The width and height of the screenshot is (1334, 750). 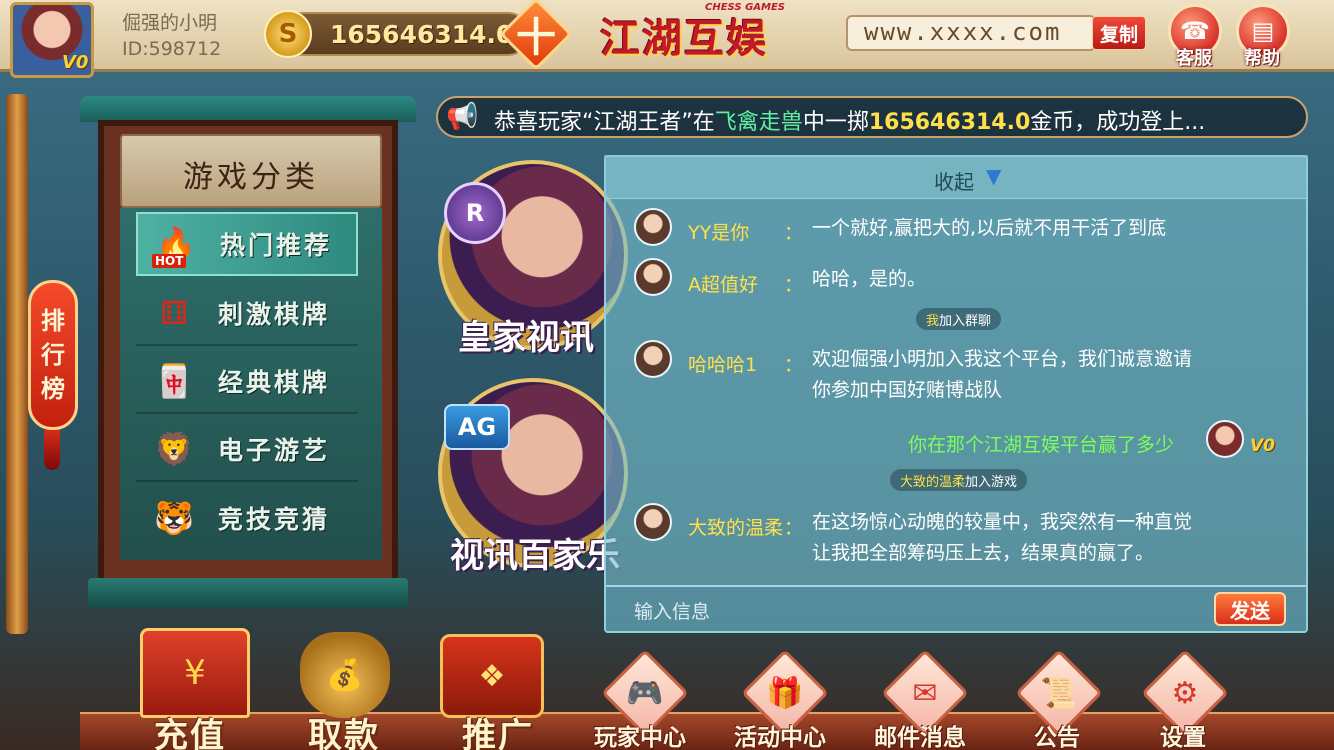 I want to click on gear-icon: ⚙, so click(x=1185, y=693).